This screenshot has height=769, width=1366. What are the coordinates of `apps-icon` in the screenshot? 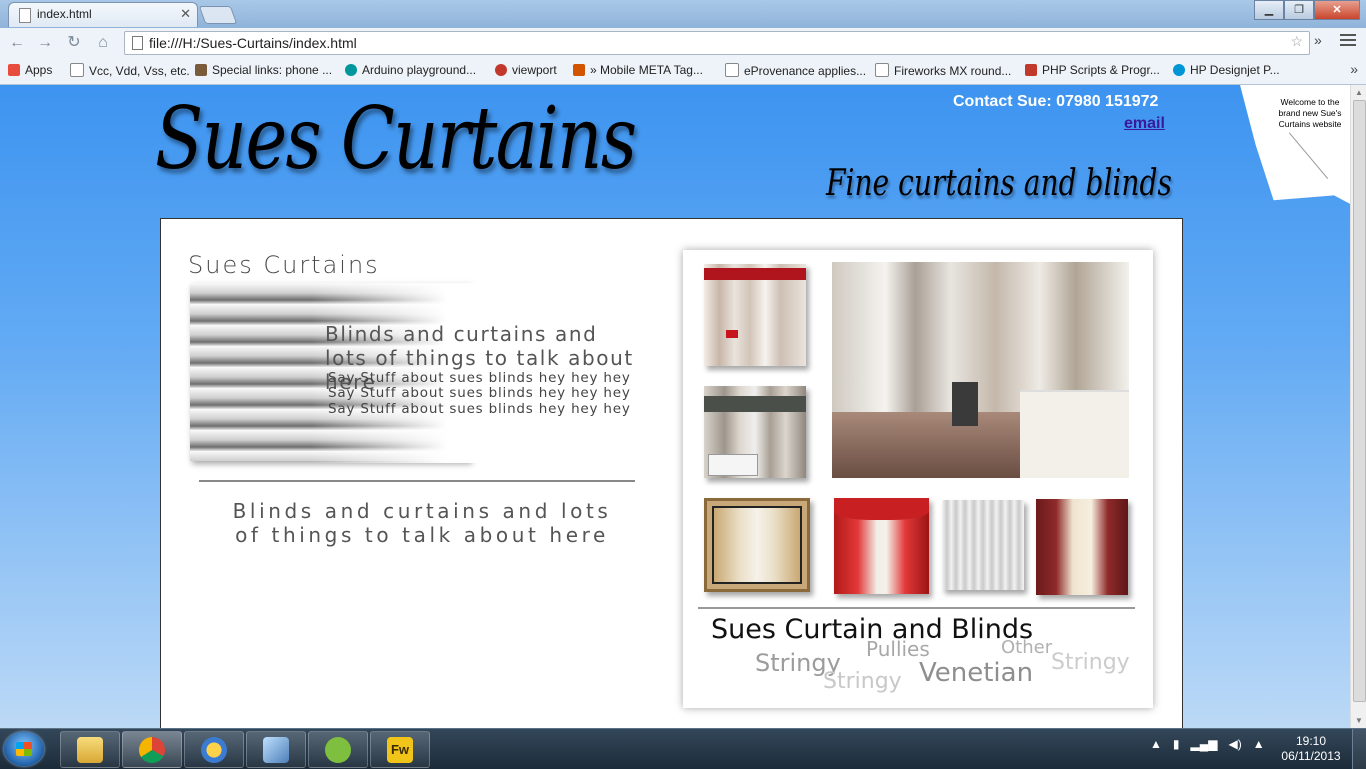 It's located at (14, 70).